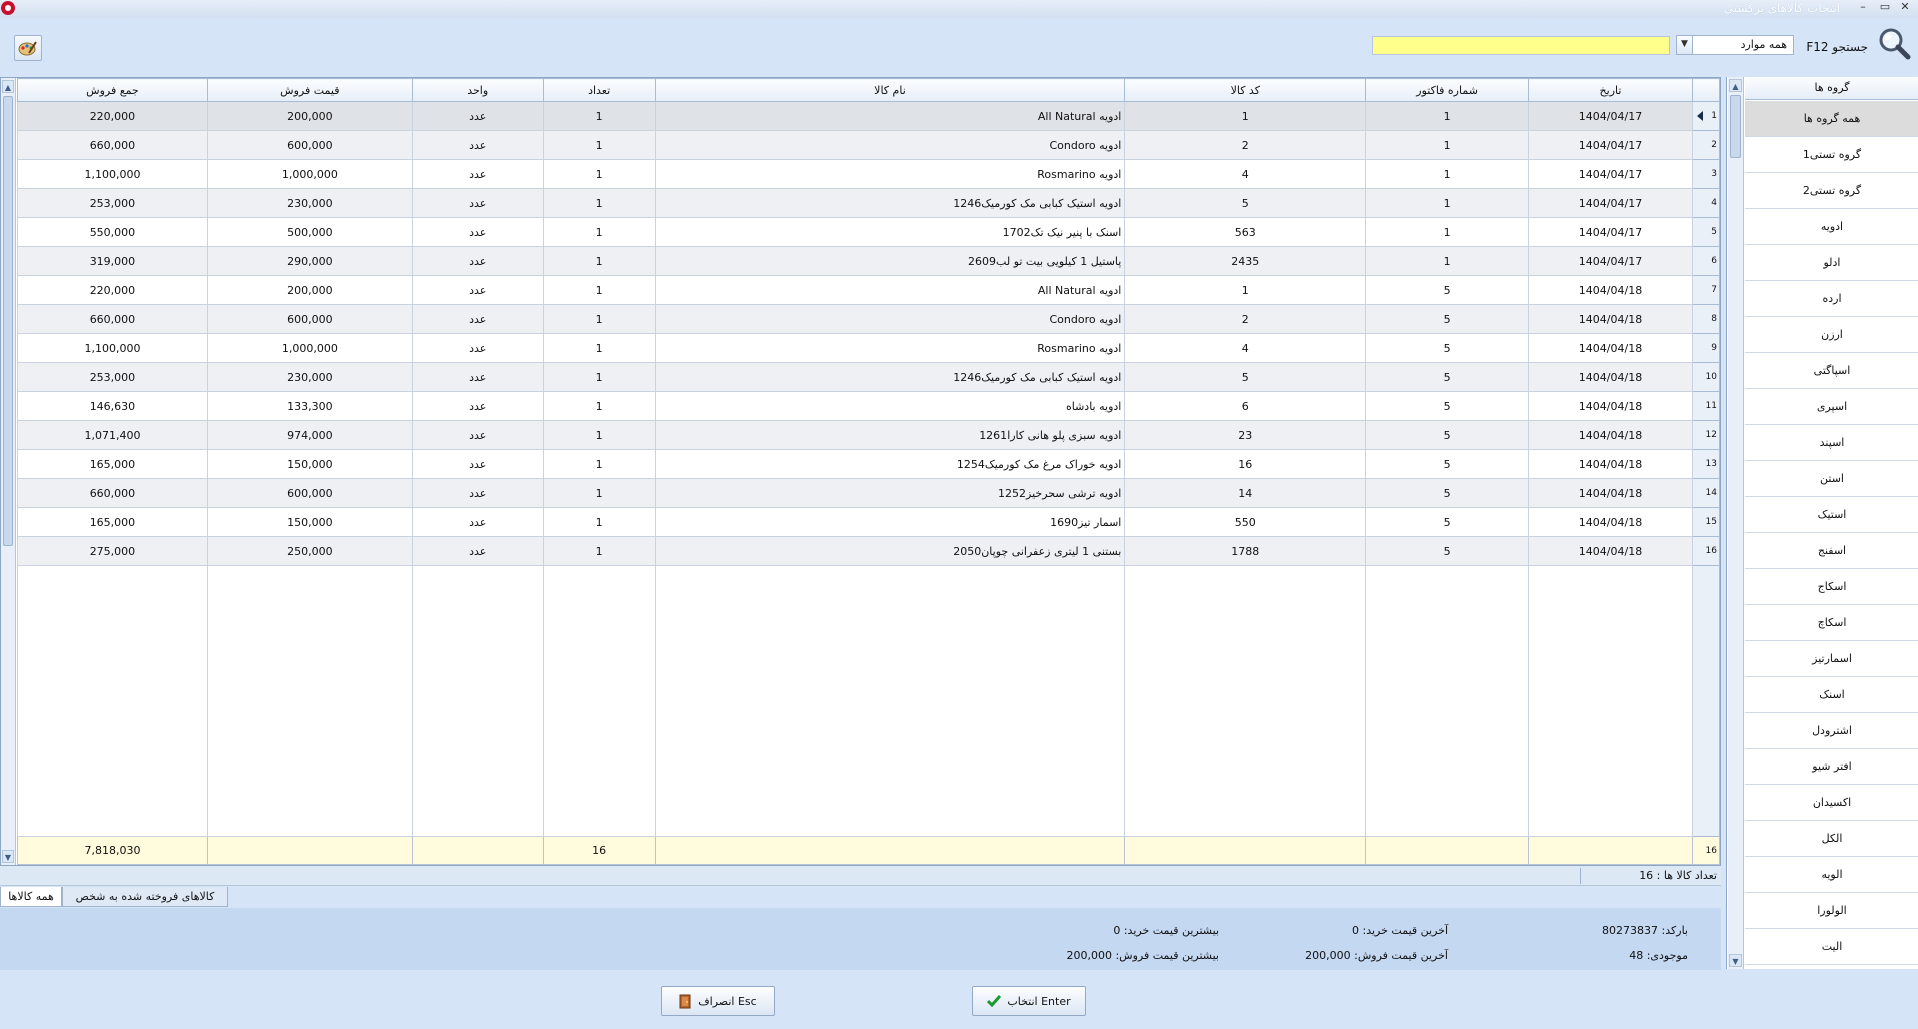  What do you see at coordinates (890, 464) in the screenshot?
I see `cell-product-name: ادویه خوراک مرغ مک کورمیک1254` at bounding box center [890, 464].